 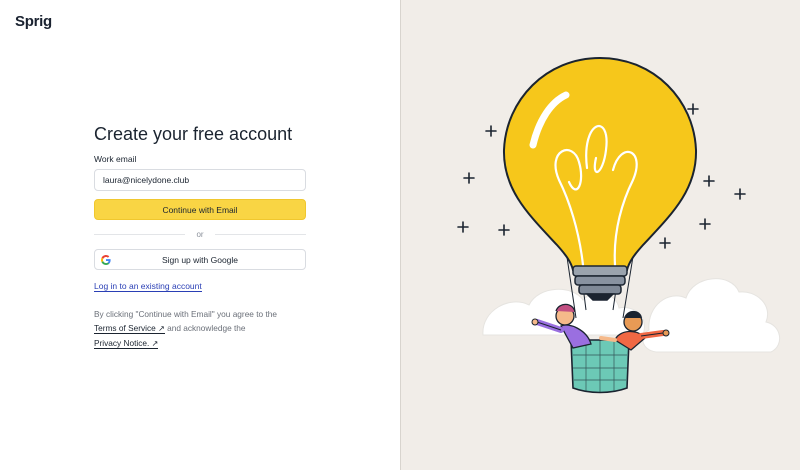 I want to click on divider-line-right, so click(x=260, y=234).